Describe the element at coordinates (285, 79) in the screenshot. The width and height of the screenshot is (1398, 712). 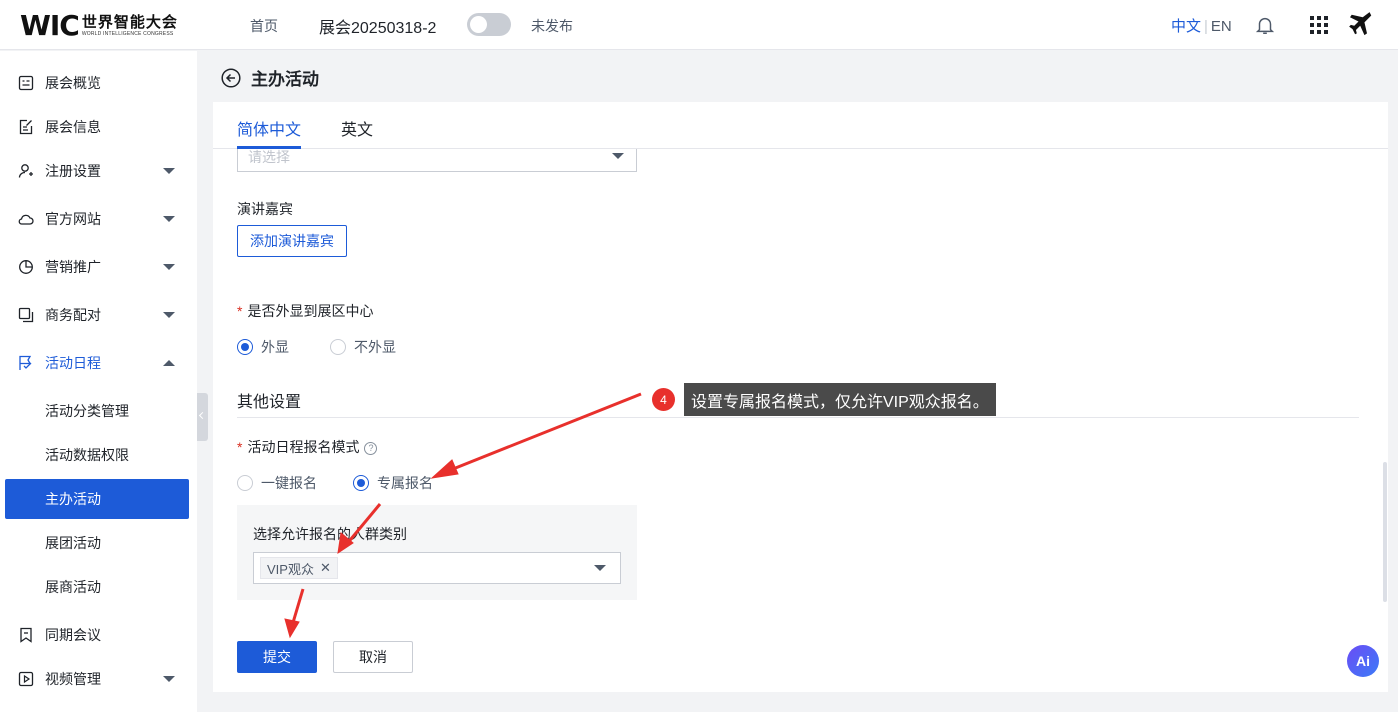
I see `page-title: 主办活动` at that location.